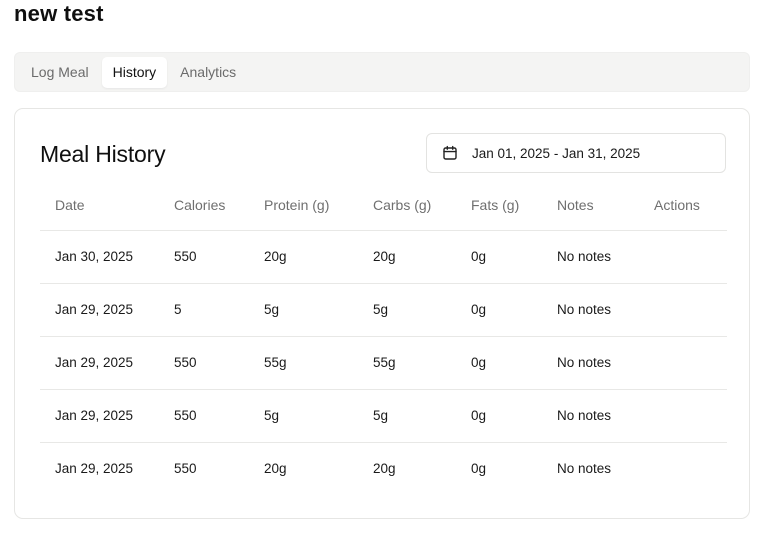 The width and height of the screenshot is (768, 535). Describe the element at coordinates (382, 72) in the screenshot. I see `tab-bar: Log Meal History Analytics` at that location.